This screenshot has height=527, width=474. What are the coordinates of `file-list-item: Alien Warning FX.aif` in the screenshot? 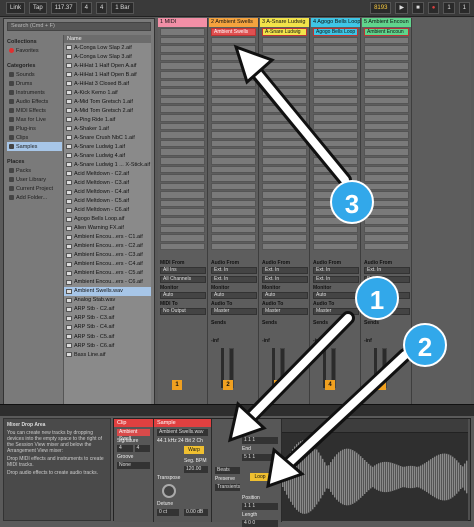 It's located at (107, 228).